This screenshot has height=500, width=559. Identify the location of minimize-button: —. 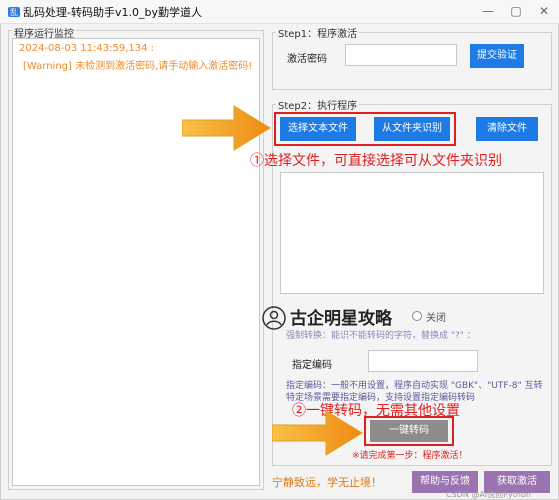
(488, 11).